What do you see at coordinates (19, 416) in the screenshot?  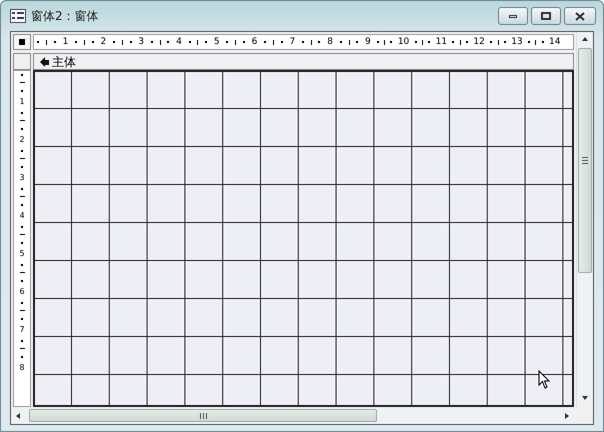 I see `scroll-left-icon` at bounding box center [19, 416].